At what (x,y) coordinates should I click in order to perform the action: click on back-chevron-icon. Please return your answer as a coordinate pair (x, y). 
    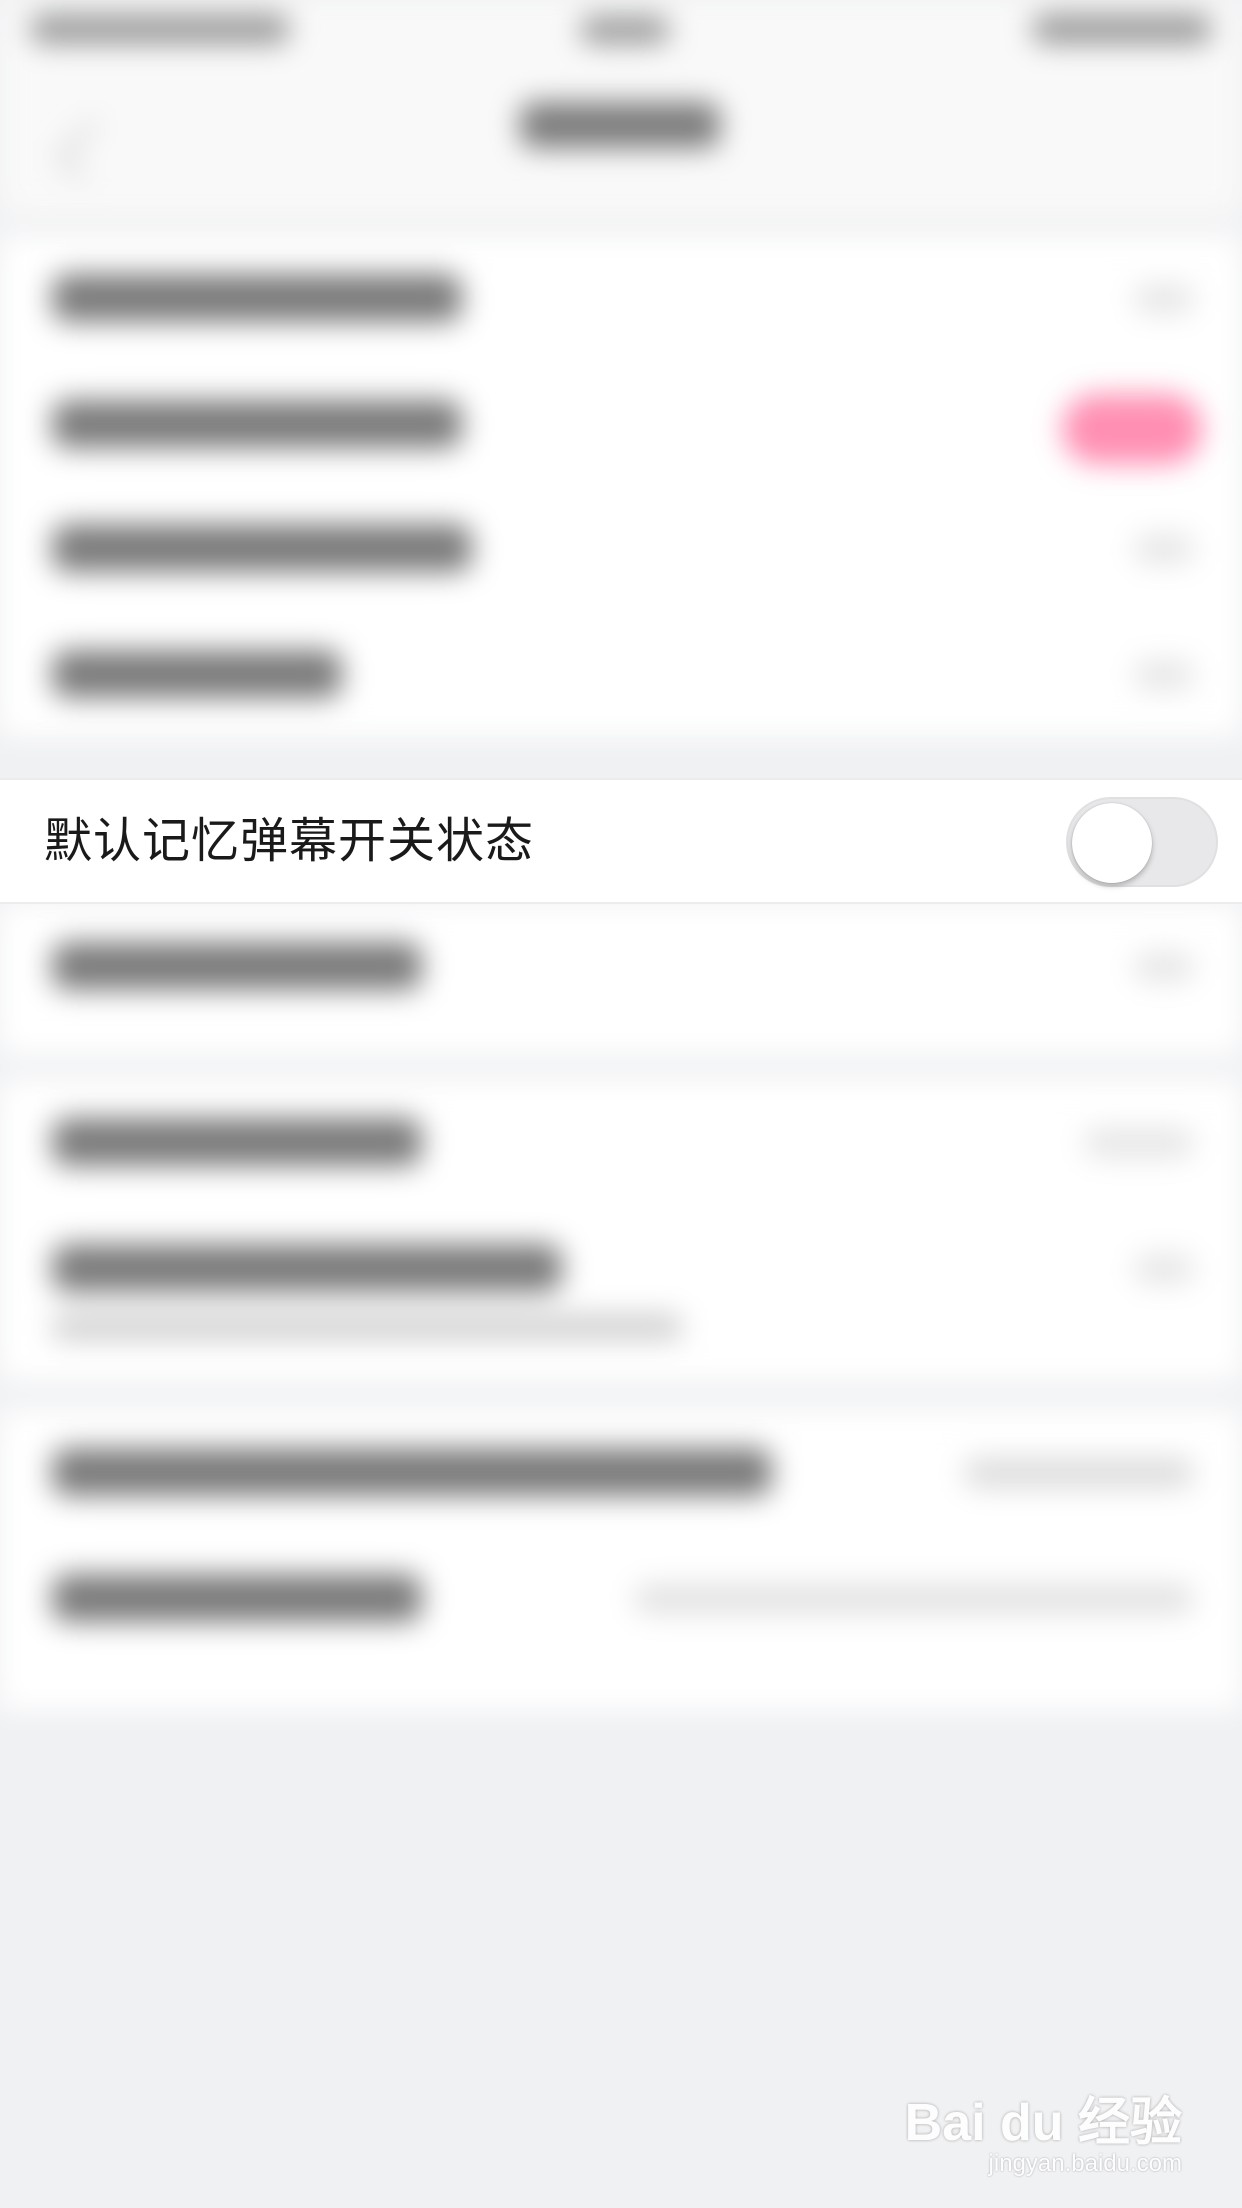
    Looking at the image, I should click on (87, 150).